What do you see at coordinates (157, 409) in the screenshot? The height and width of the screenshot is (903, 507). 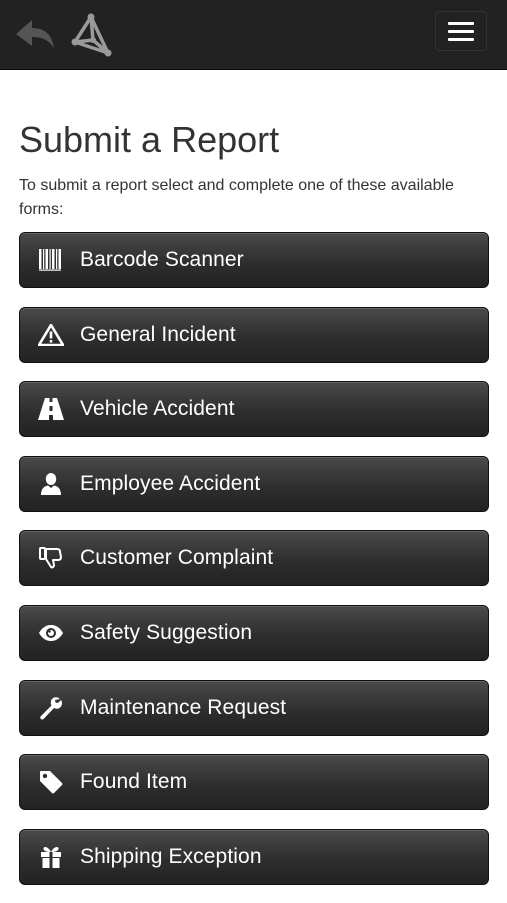 I see `form-label: Vehicle Accident` at bounding box center [157, 409].